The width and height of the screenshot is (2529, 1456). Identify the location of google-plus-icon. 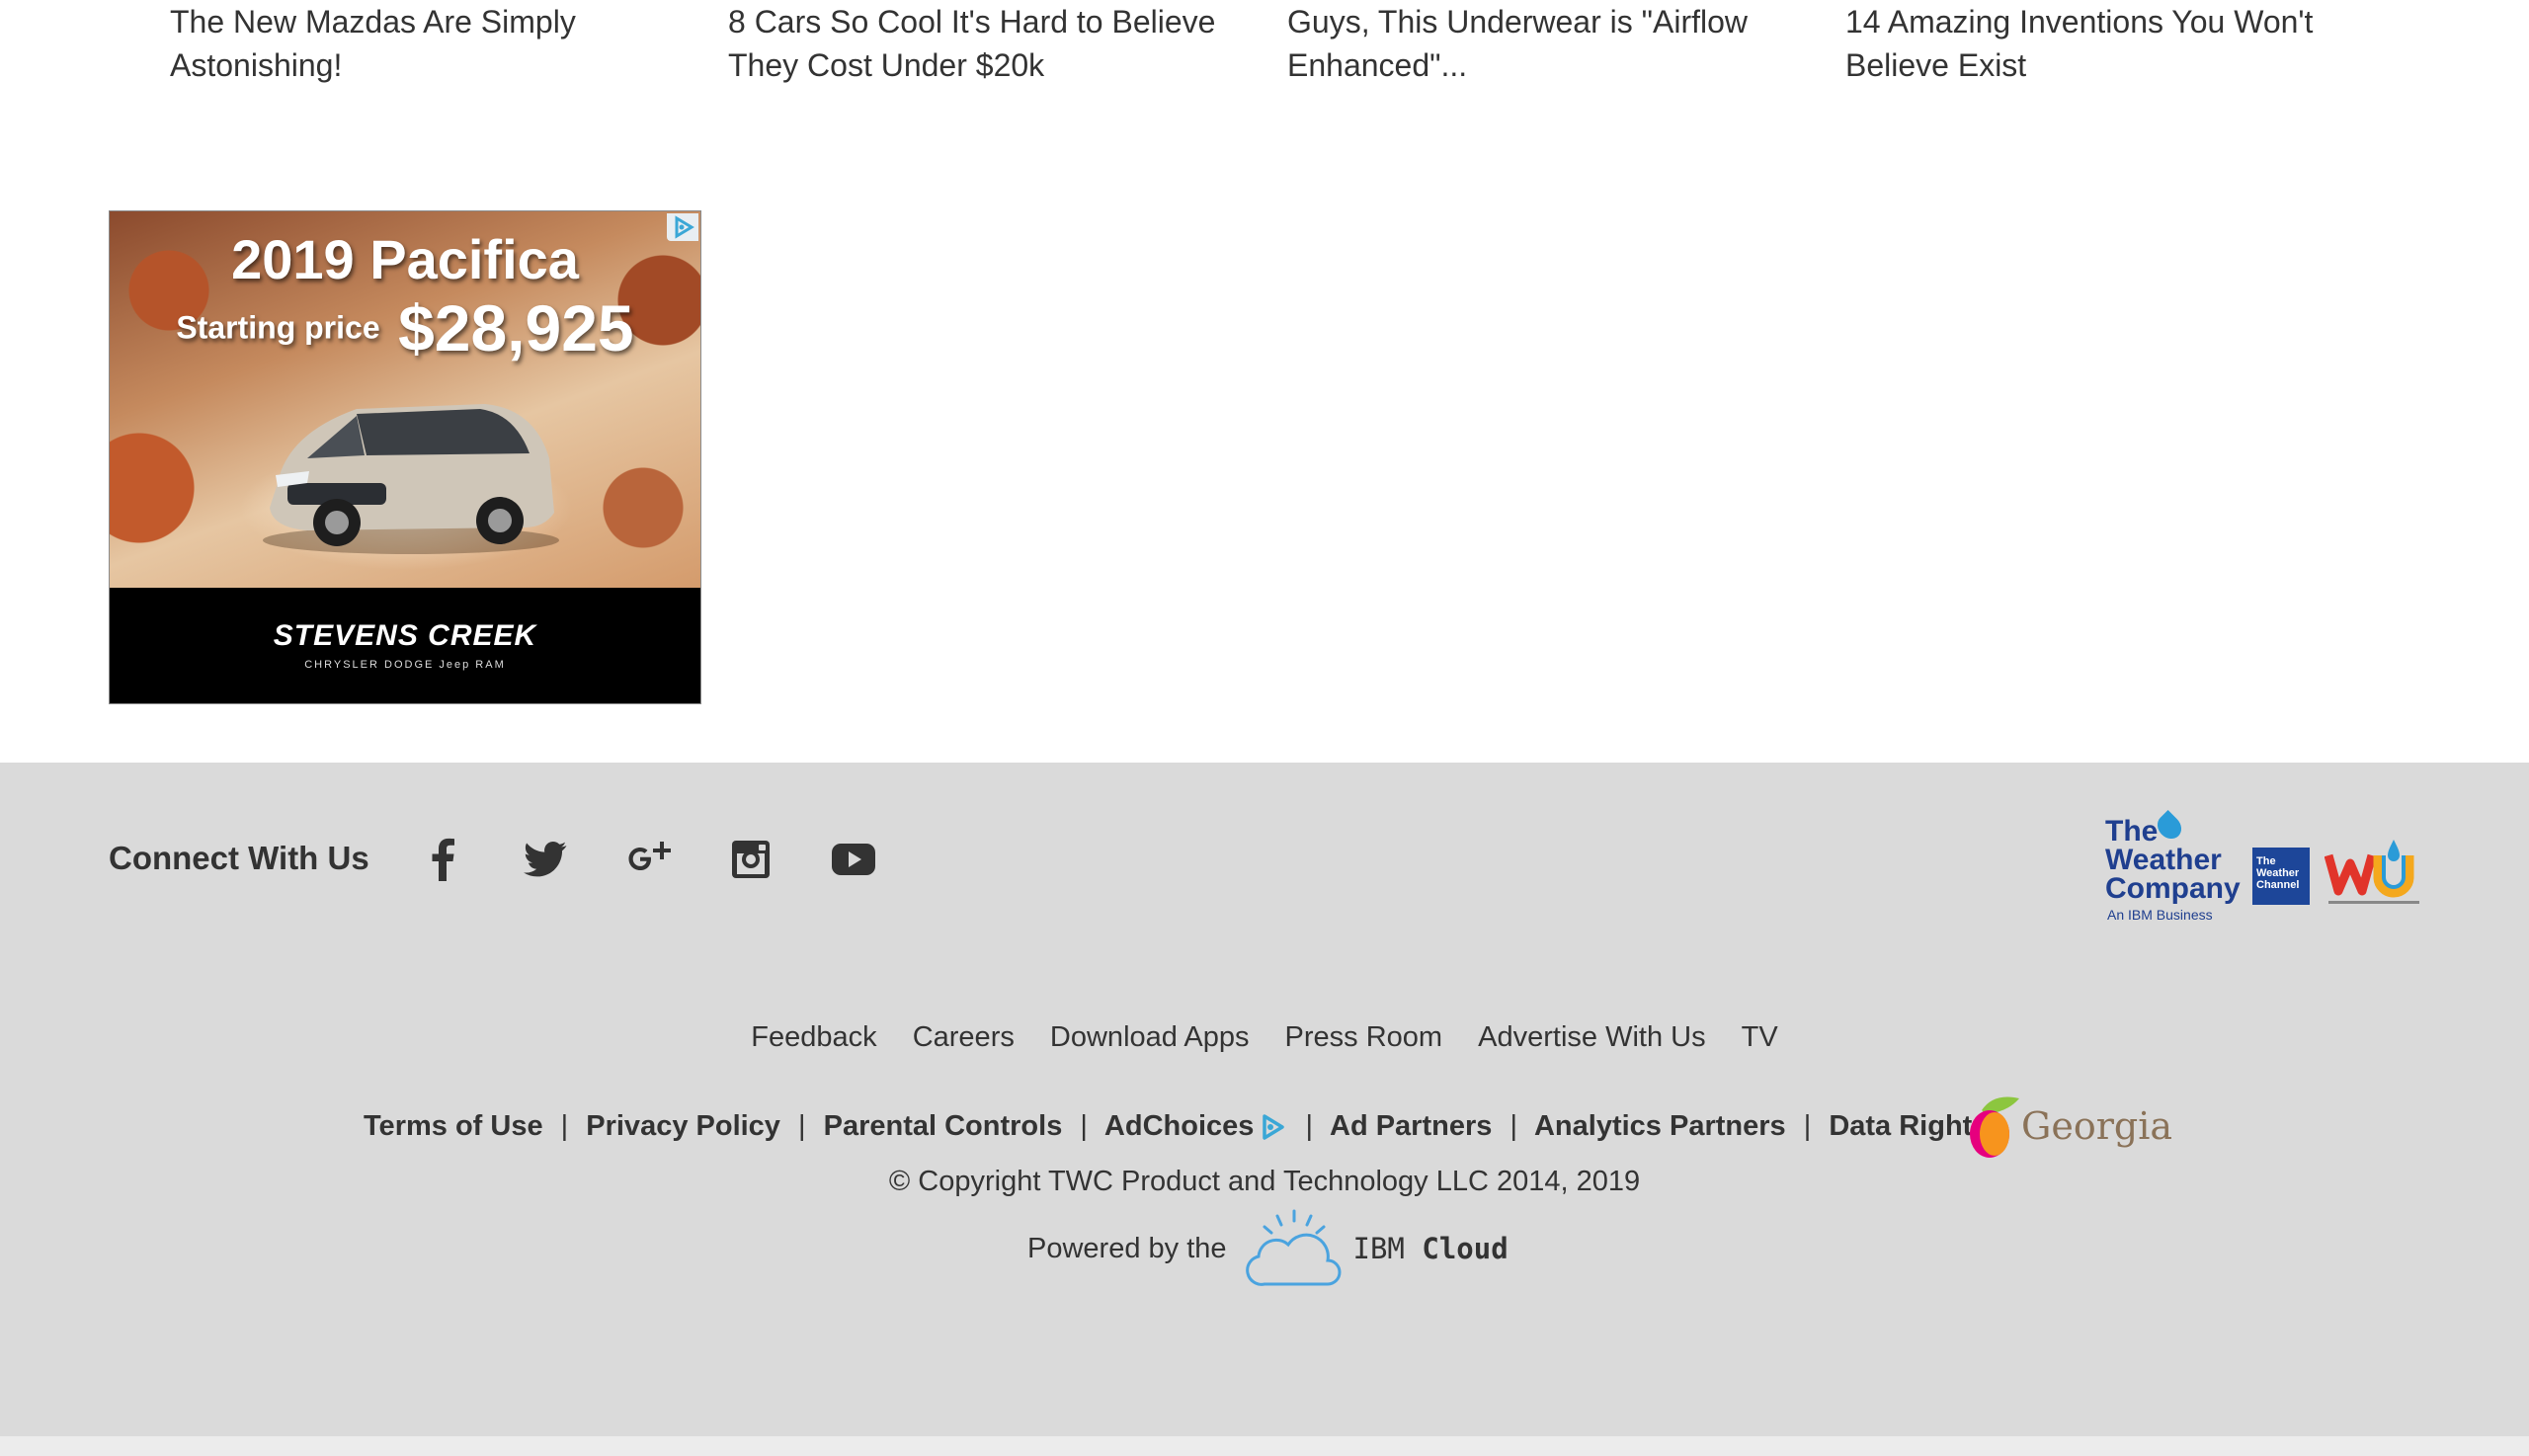
(648, 859).